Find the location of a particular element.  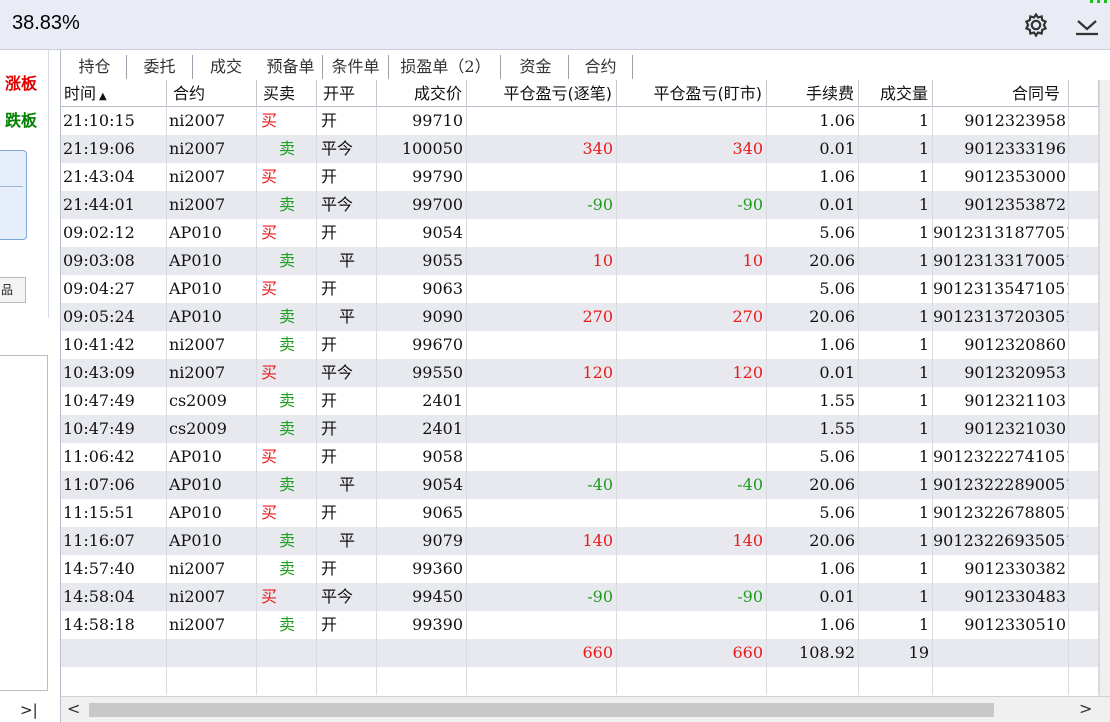

column-header: 买卖 is located at coordinates (287, 93).